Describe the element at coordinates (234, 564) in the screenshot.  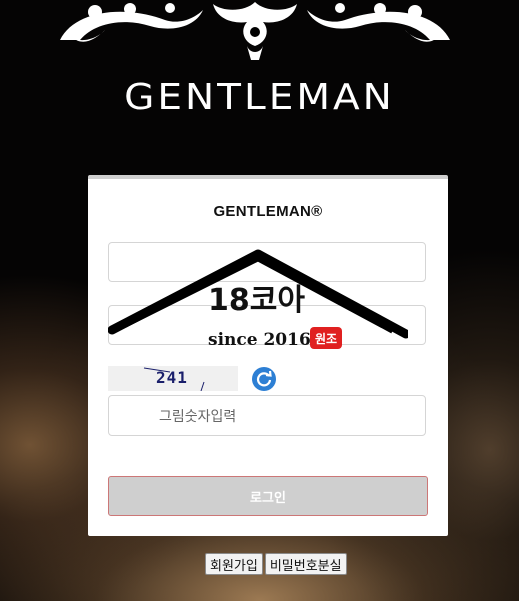
I see `signup-button: 회원가입` at that location.